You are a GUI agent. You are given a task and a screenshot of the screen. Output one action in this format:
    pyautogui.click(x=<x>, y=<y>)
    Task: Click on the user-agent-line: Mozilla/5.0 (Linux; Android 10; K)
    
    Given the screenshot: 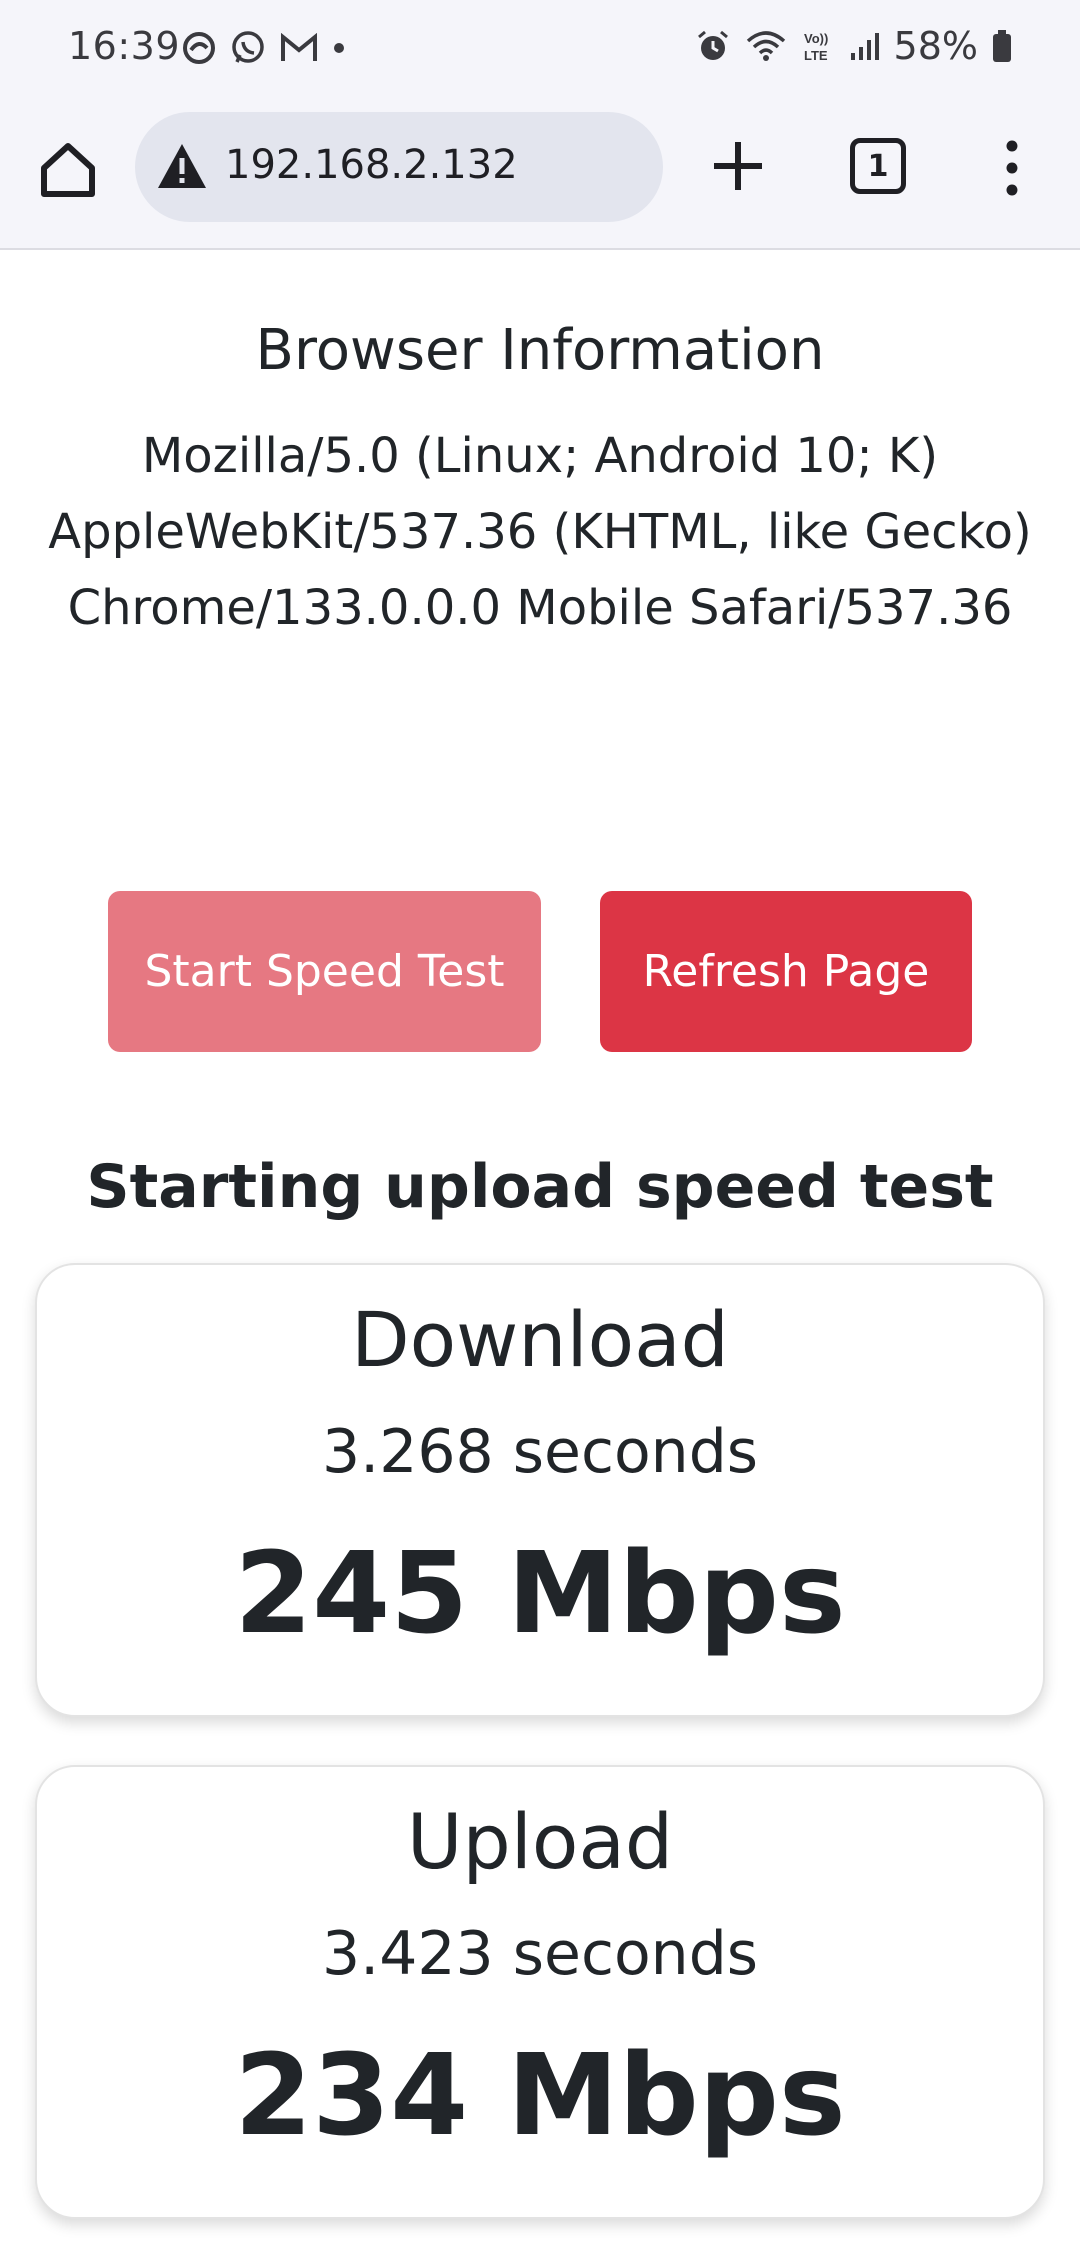 What is the action you would take?
    pyautogui.click(x=540, y=456)
    